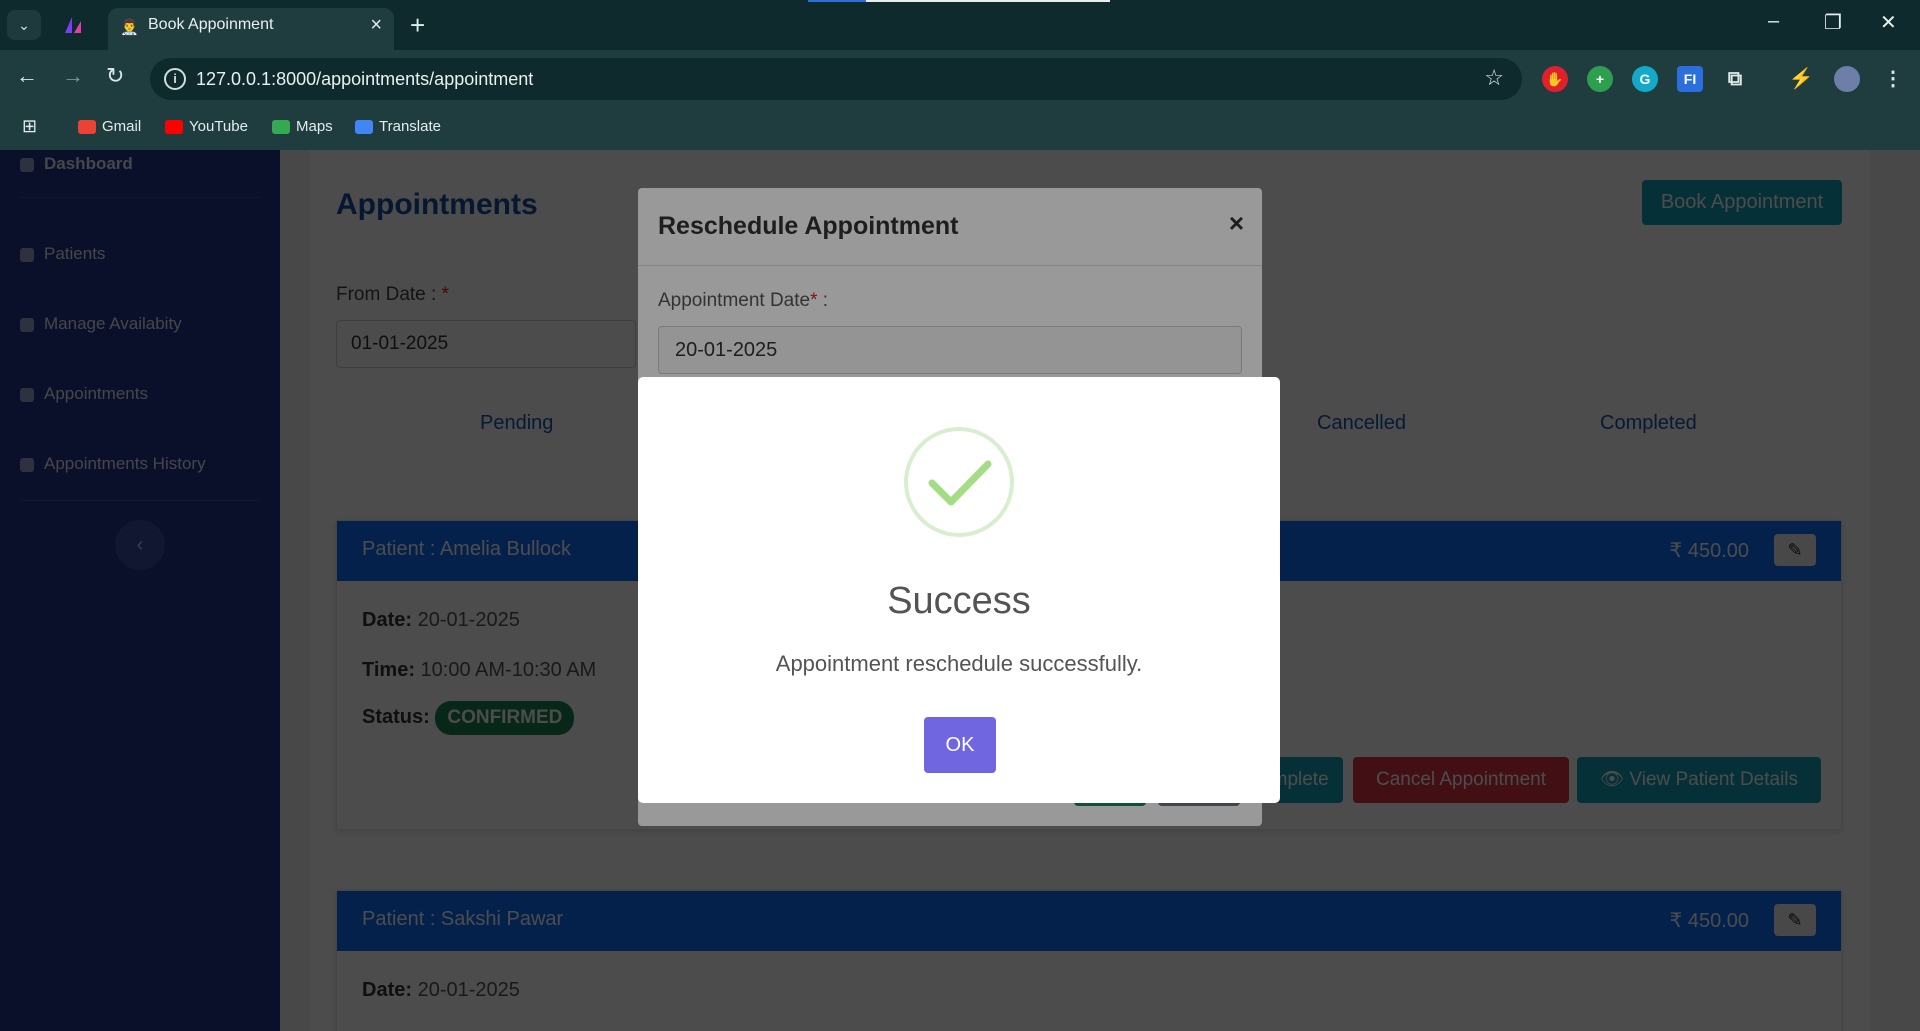 Image resolution: width=1920 pixels, height=1031 pixels. Describe the element at coordinates (281, 127) in the screenshot. I see `maps-icon` at that location.